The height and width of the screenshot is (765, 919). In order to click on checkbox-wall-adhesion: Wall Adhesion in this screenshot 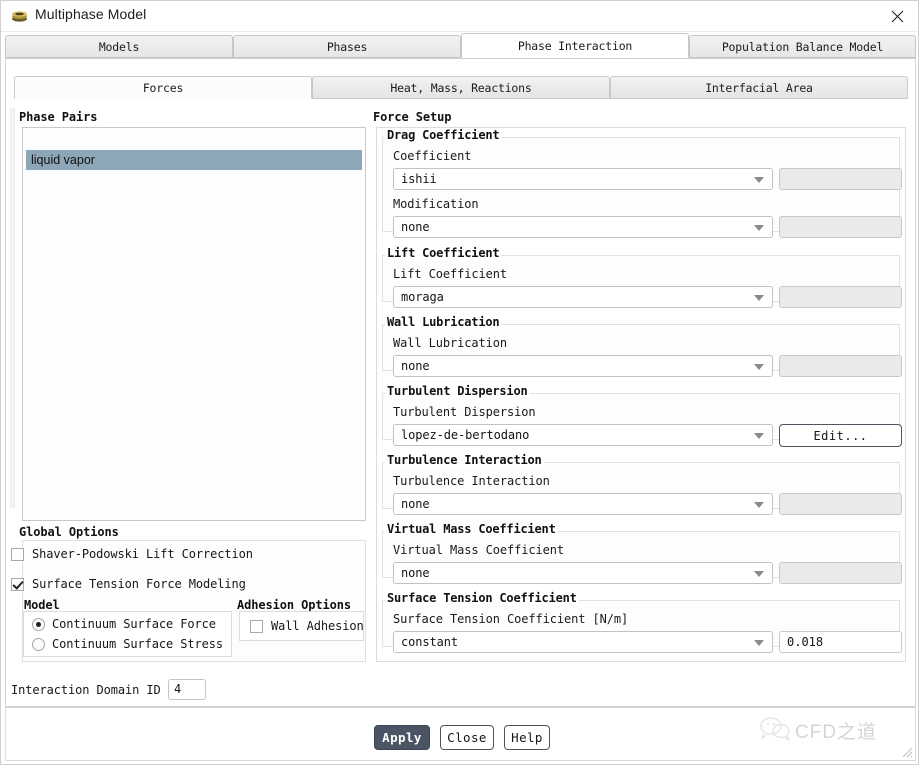, I will do `click(307, 626)`.